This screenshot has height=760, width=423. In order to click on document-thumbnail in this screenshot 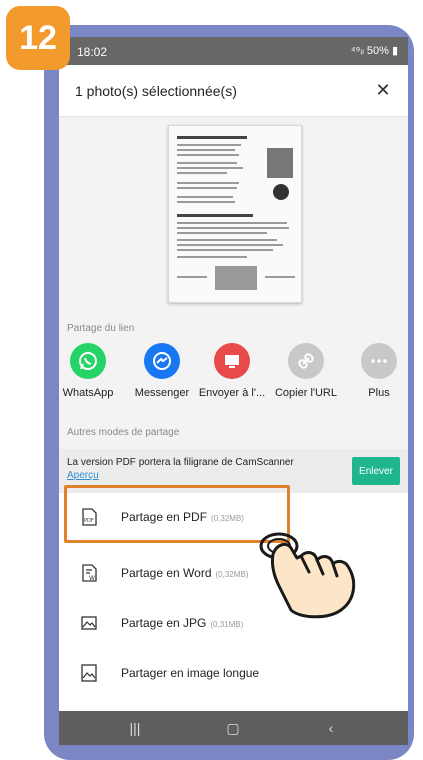, I will do `click(235, 214)`.